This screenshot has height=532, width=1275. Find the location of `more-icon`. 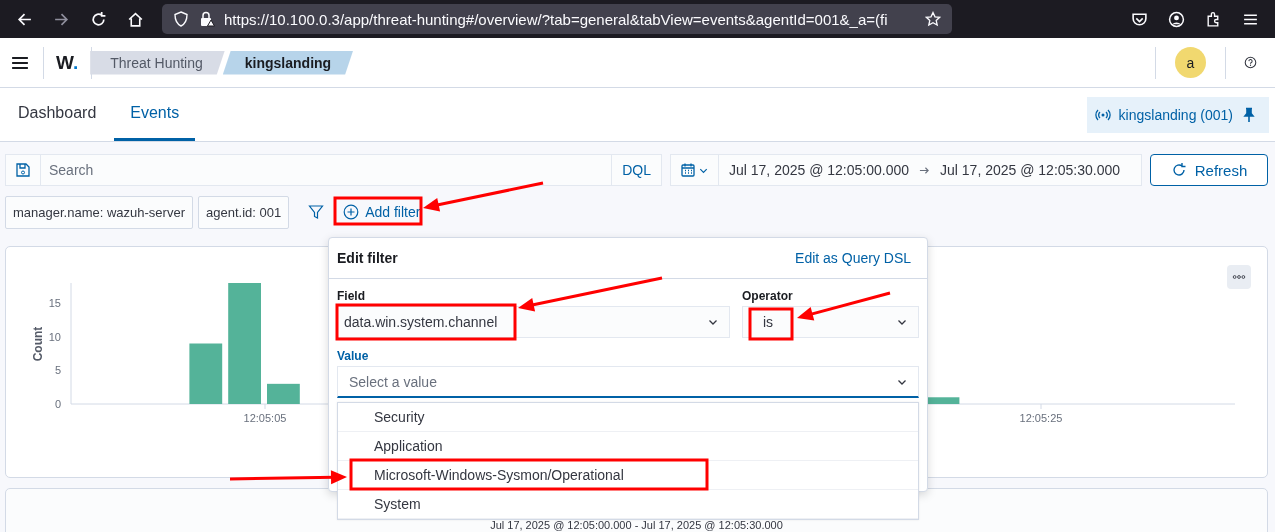

more-icon is located at coordinates (1239, 277).